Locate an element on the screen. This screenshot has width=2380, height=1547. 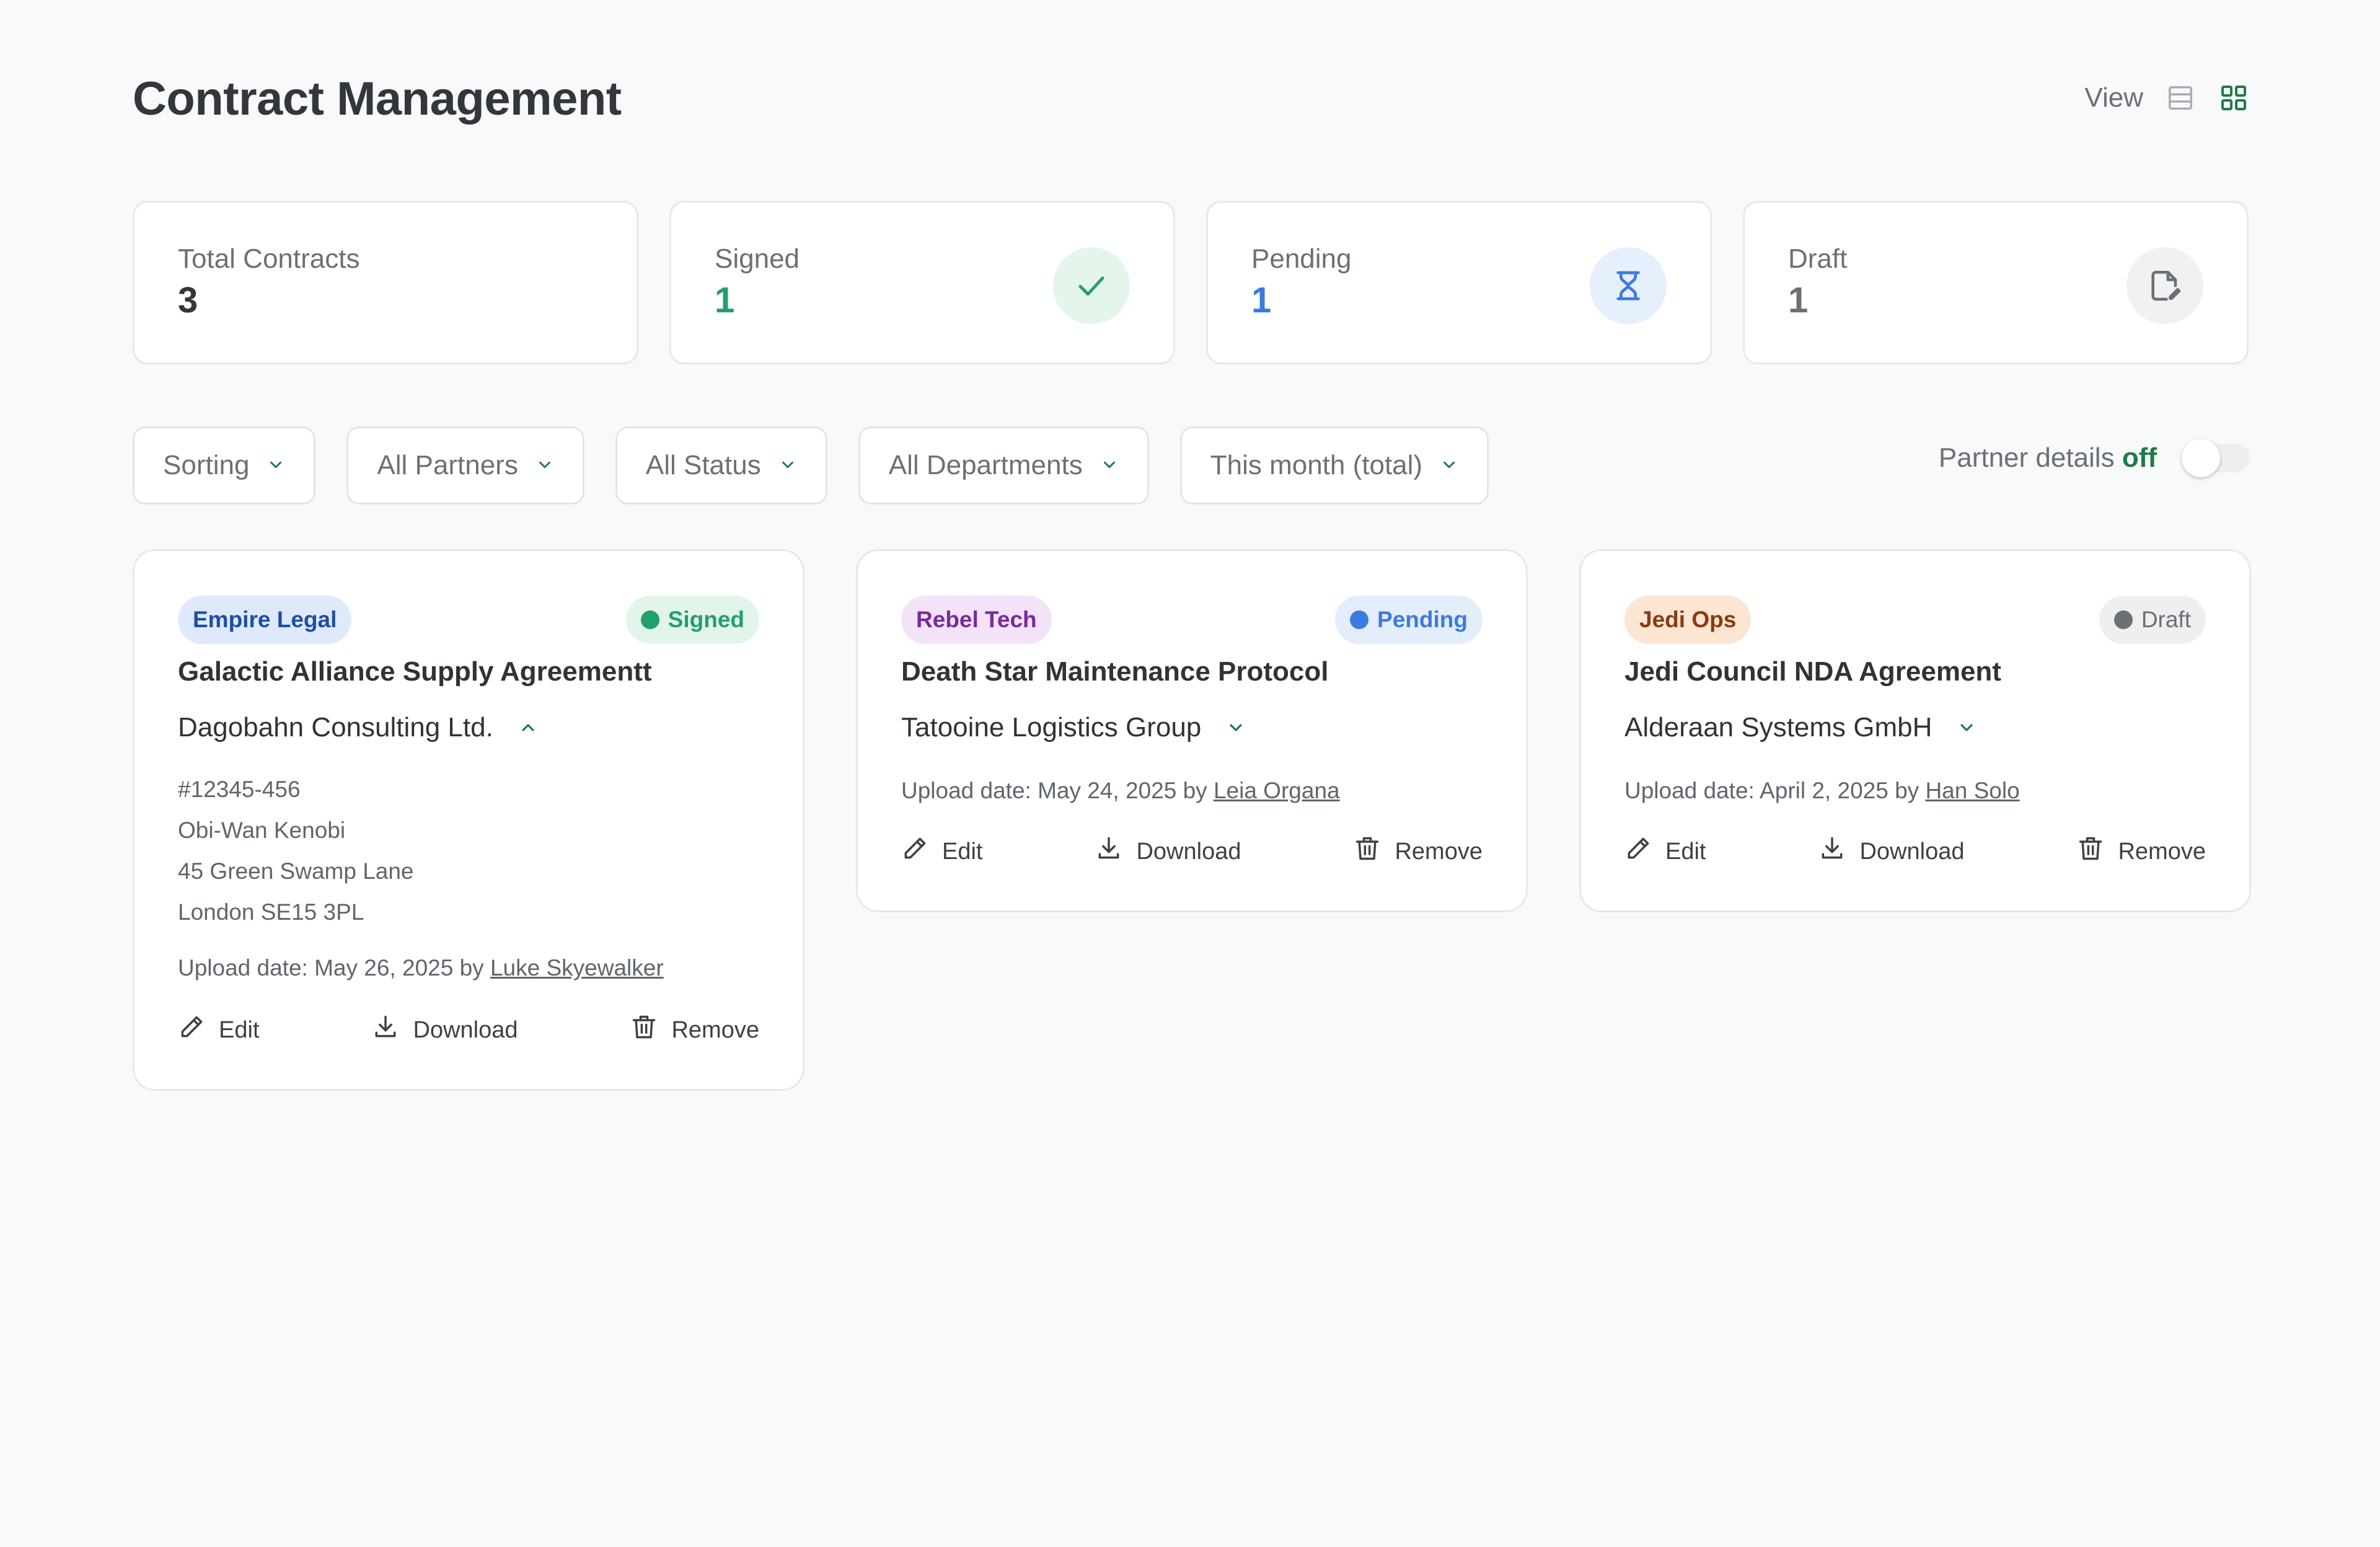
company-name: Tatooine Logistics Group is located at coordinates (1051, 727).